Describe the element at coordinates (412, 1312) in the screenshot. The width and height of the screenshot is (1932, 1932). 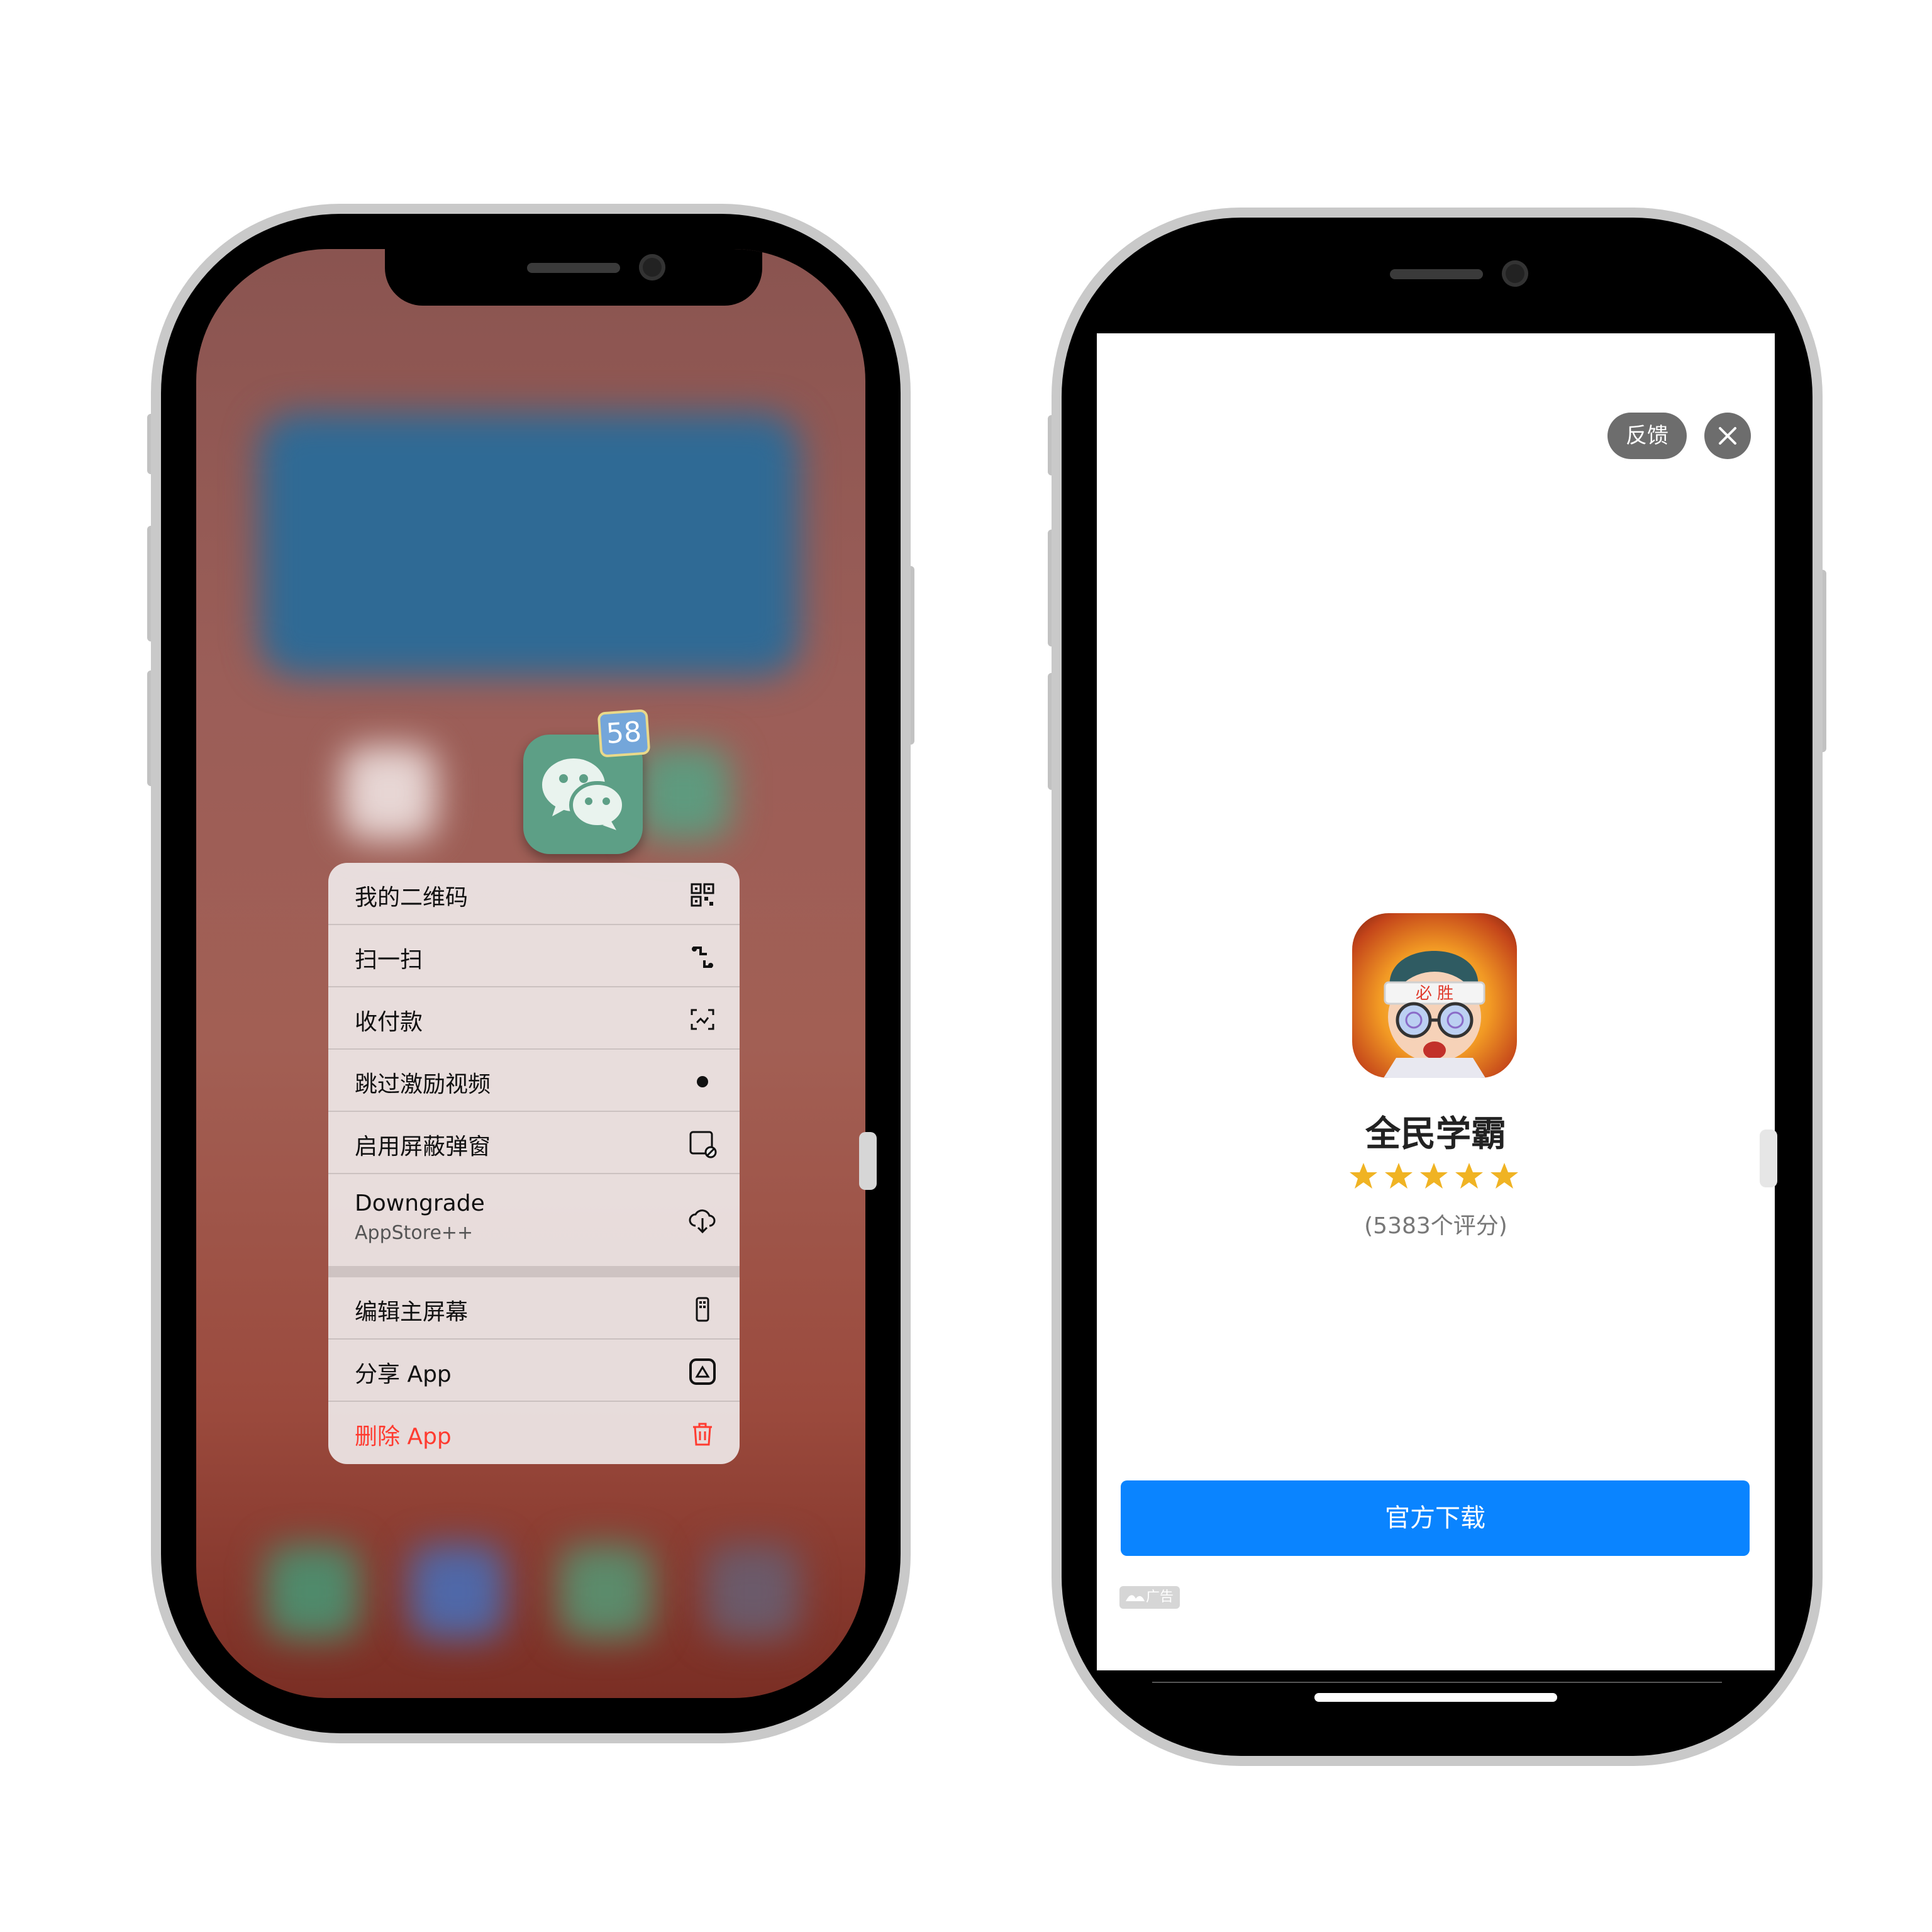
I see `menu-item-label: 编辑主屏幕` at that location.